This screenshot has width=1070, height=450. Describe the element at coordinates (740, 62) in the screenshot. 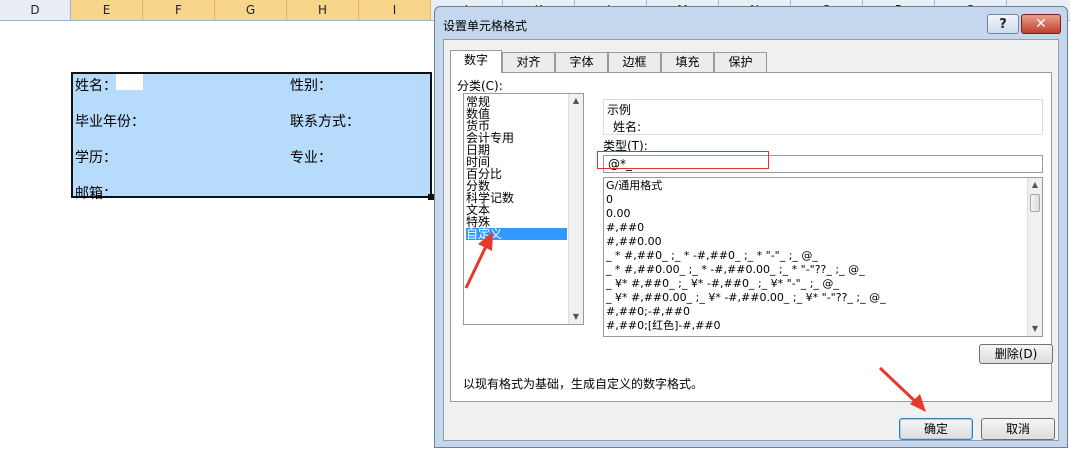

I see `tab-protection: 保护` at that location.